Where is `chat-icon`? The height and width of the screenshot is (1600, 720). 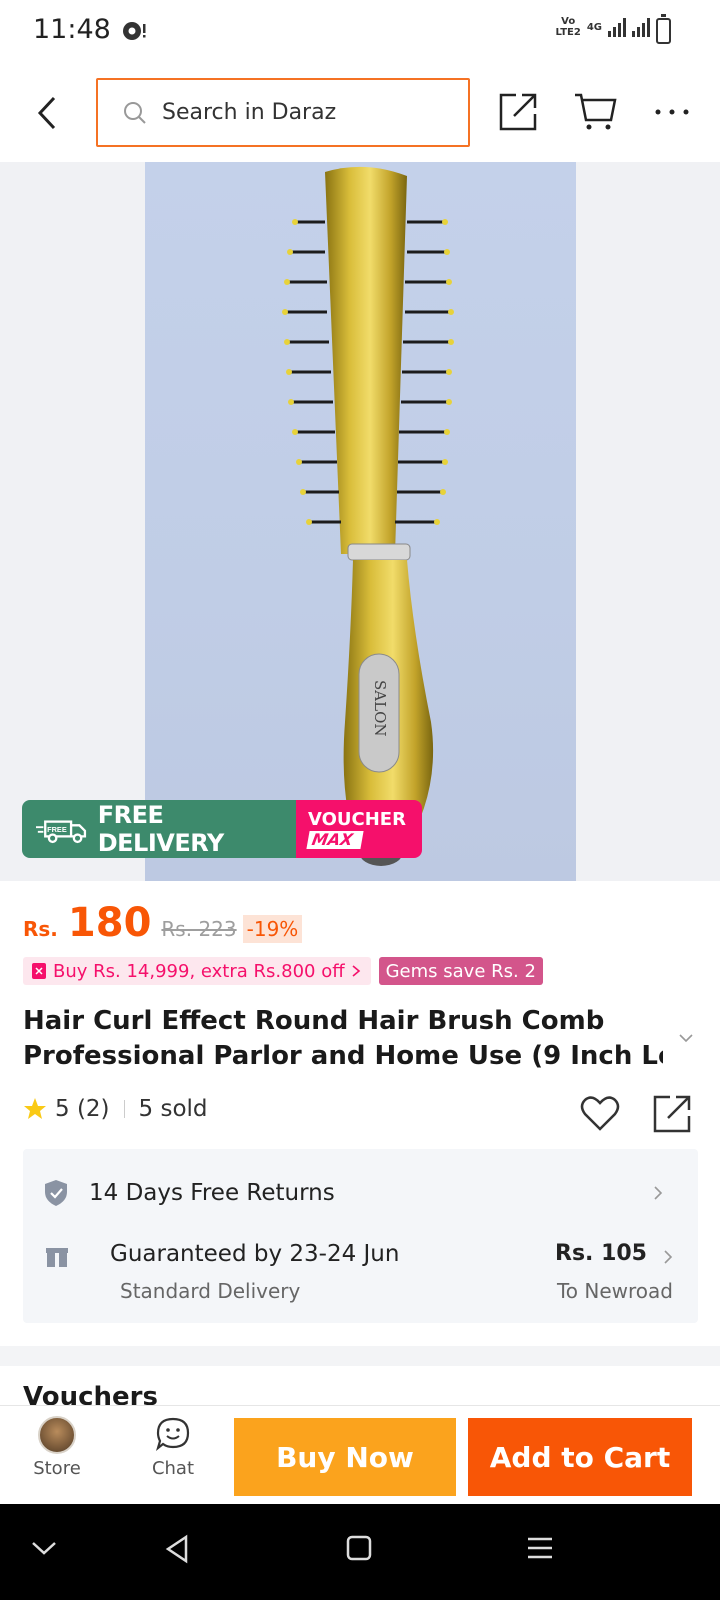 chat-icon is located at coordinates (172, 1434).